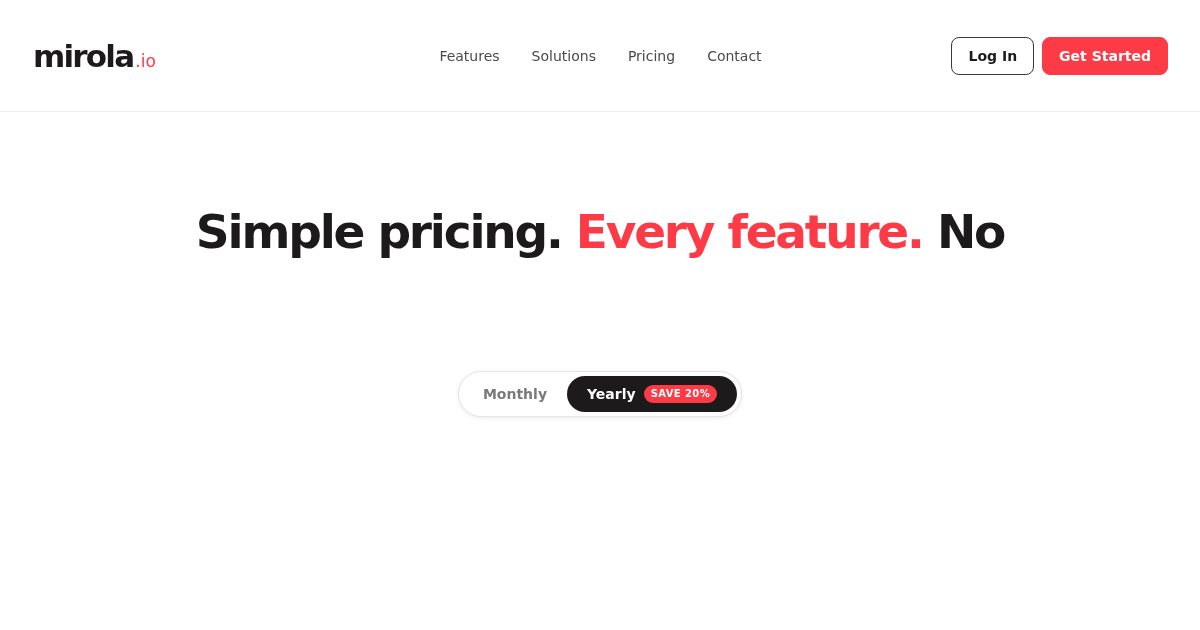 The height and width of the screenshot is (630, 1200). What do you see at coordinates (1105, 56) in the screenshot?
I see `get-started-button: Get Started` at bounding box center [1105, 56].